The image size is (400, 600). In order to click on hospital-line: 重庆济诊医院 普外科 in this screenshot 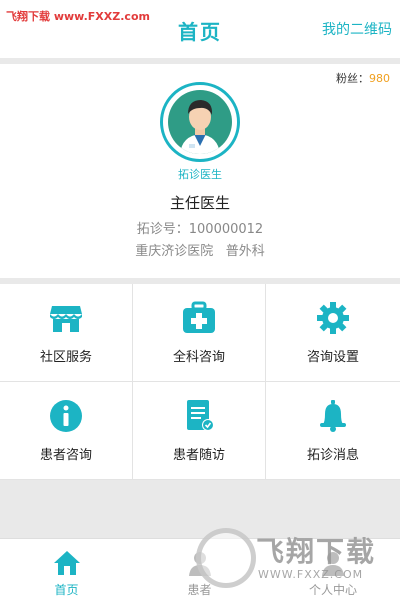, I will do `click(200, 249)`.